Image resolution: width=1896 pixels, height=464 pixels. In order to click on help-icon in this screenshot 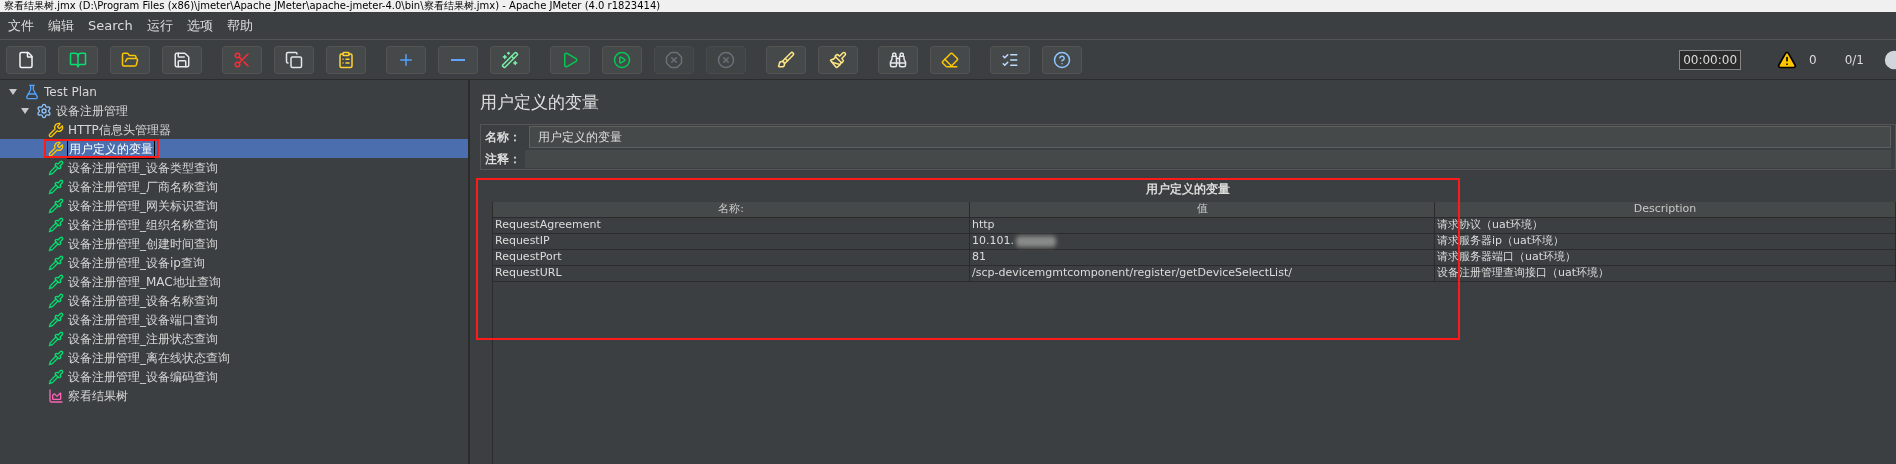, I will do `click(1062, 59)`.